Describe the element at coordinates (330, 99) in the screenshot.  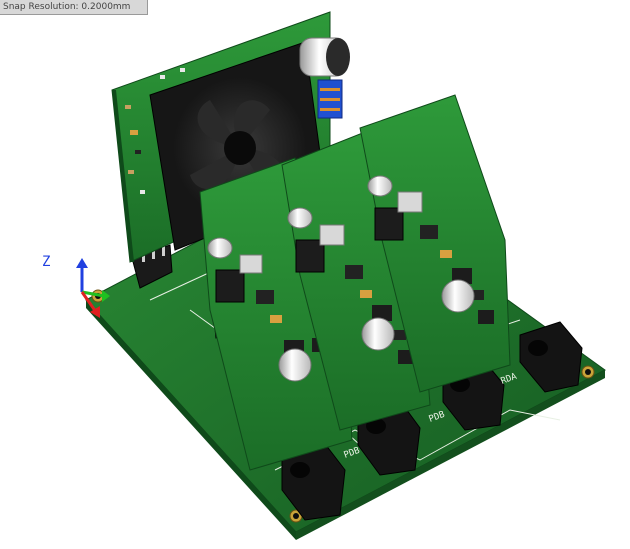
I see `right-angle-header` at that location.